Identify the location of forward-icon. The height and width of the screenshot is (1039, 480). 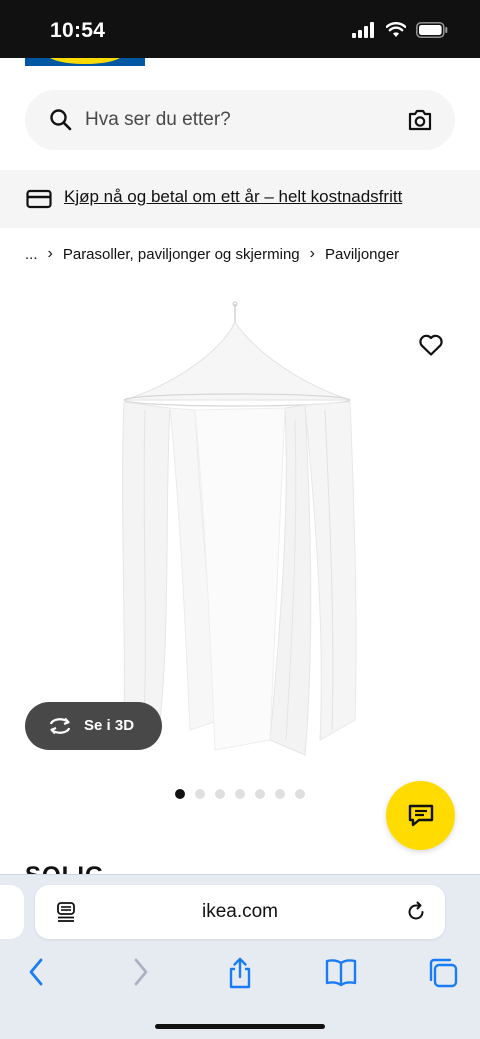
(140, 972).